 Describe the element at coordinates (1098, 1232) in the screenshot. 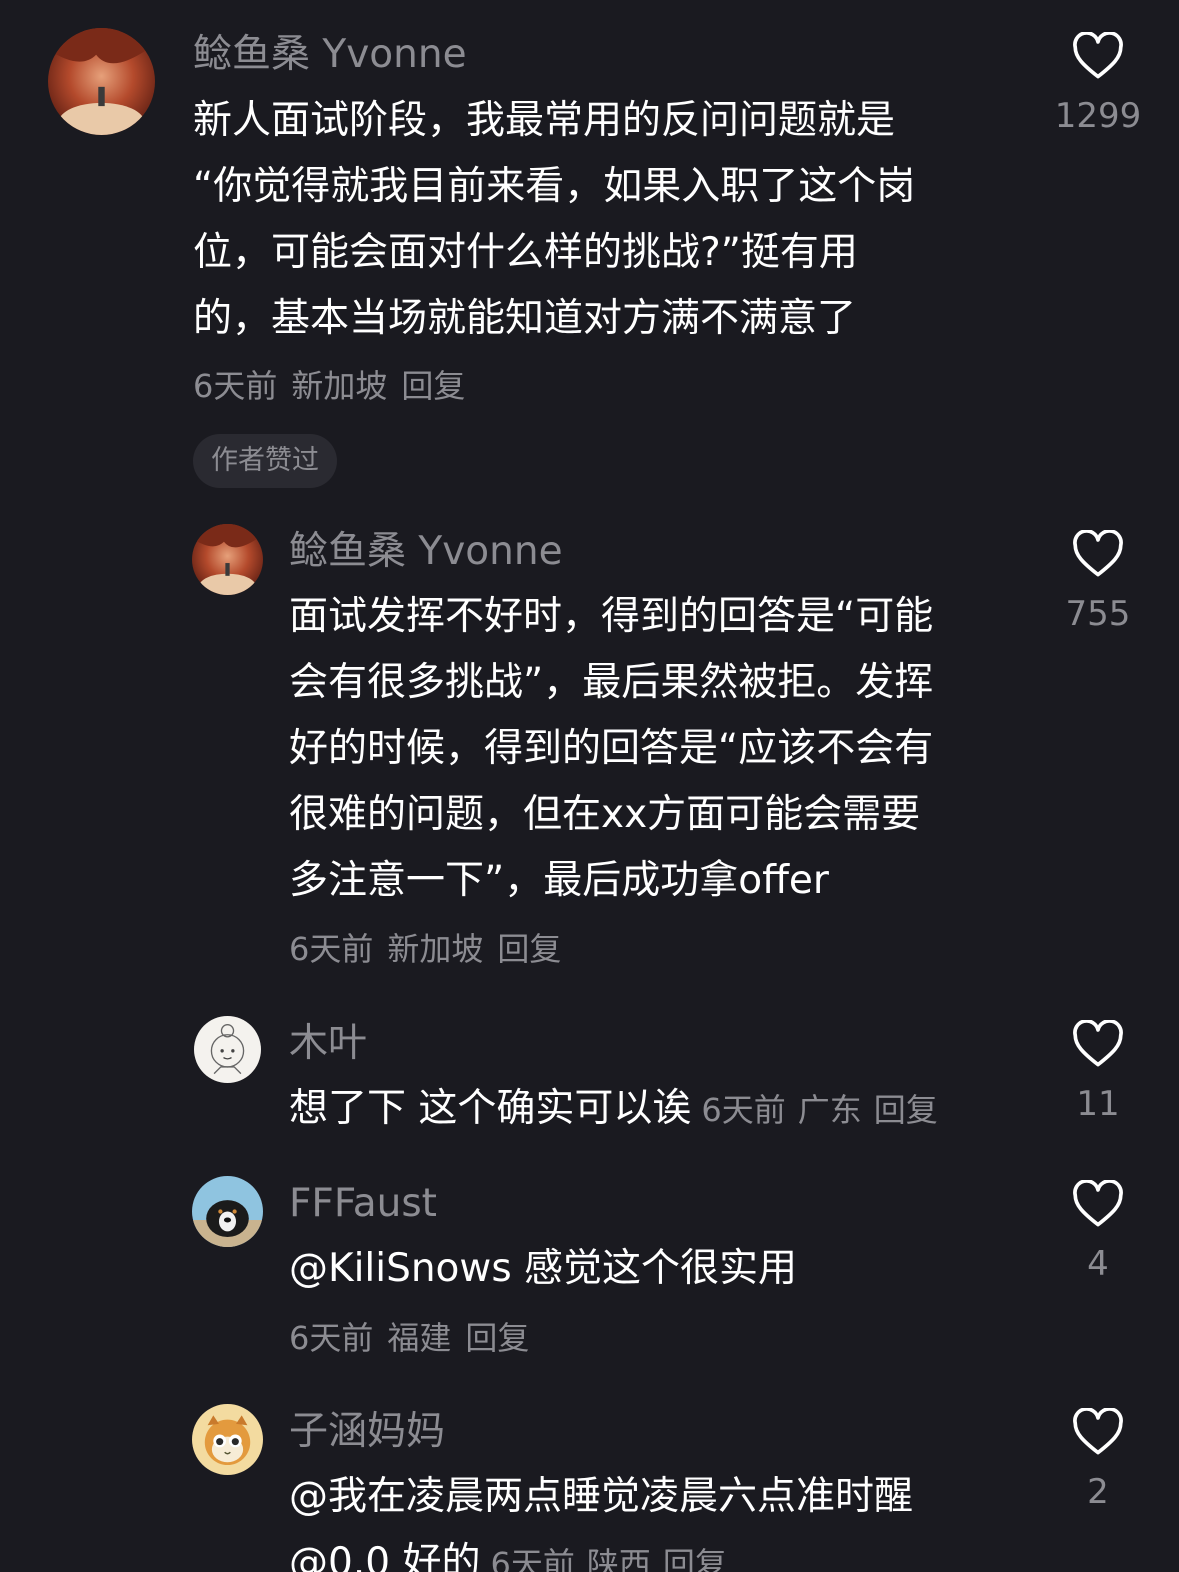

I see `like-button: 4` at that location.